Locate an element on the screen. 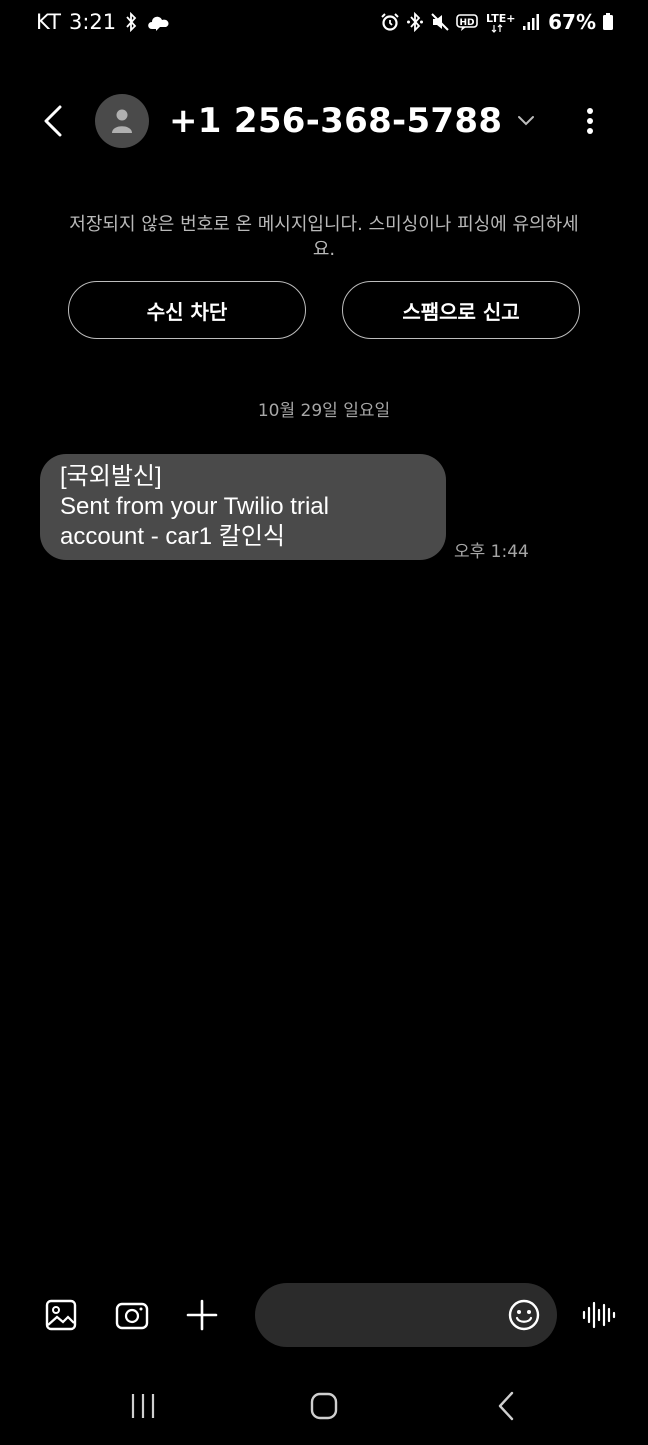 The height and width of the screenshot is (1445, 648). gallery-icon is located at coordinates (61, 1315).